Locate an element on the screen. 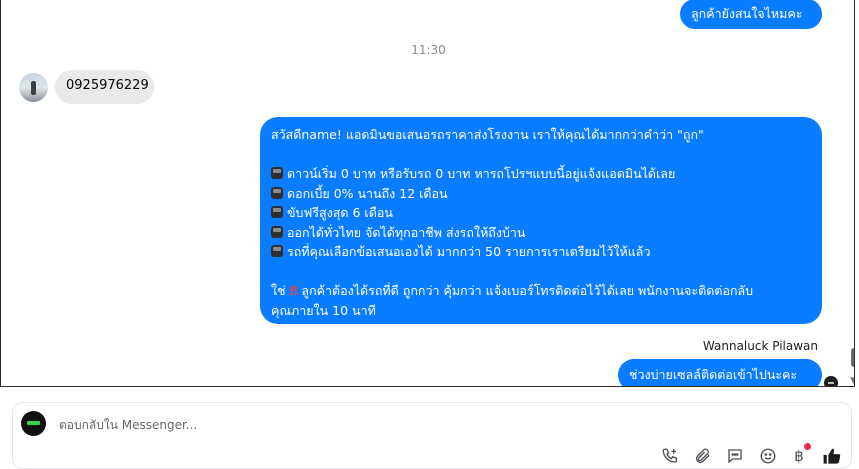  timestamp-separator: 11:30 is located at coordinates (428, 50).